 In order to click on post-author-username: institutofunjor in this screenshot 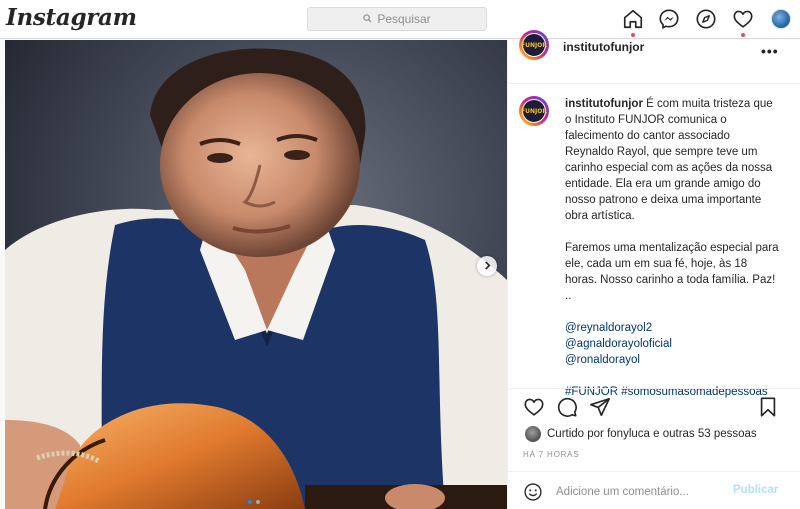, I will do `click(603, 47)`.